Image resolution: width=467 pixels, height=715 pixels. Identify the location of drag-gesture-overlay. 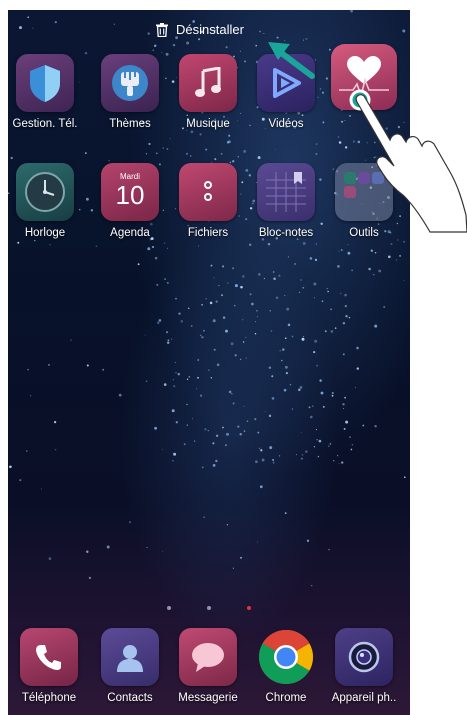
(367, 137).